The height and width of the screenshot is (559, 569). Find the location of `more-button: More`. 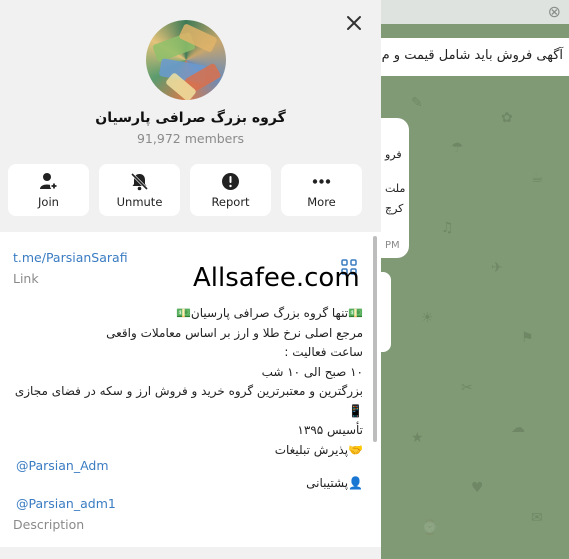

more-button: More is located at coordinates (321, 190).